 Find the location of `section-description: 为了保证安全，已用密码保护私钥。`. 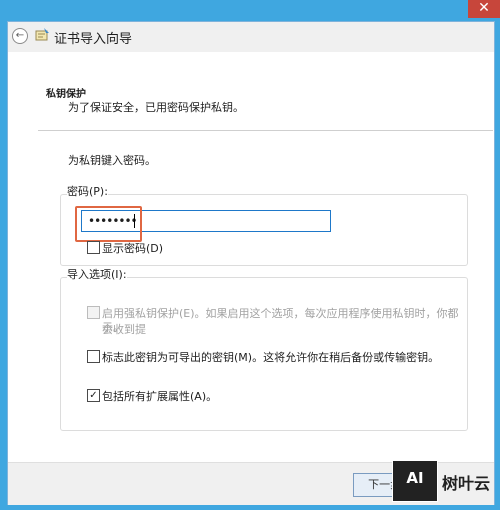

section-description: 为了保证安全，已用密码保护私钥。 is located at coordinates (156, 107).